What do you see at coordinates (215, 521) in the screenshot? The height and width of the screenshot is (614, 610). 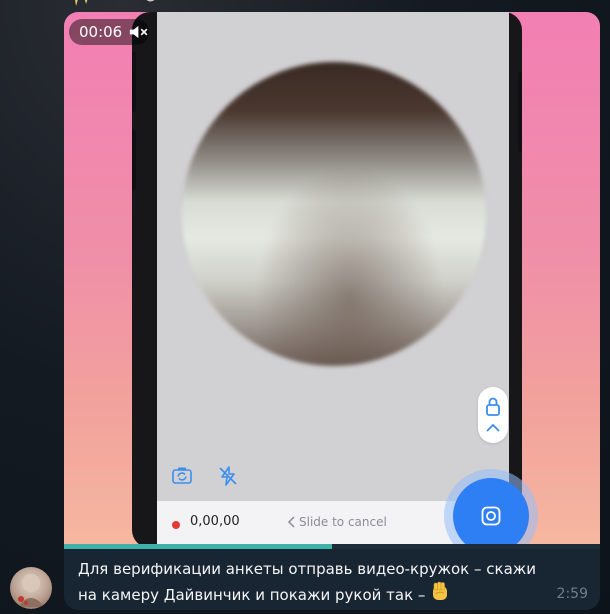 I see `recording-time: 0,00,00` at bounding box center [215, 521].